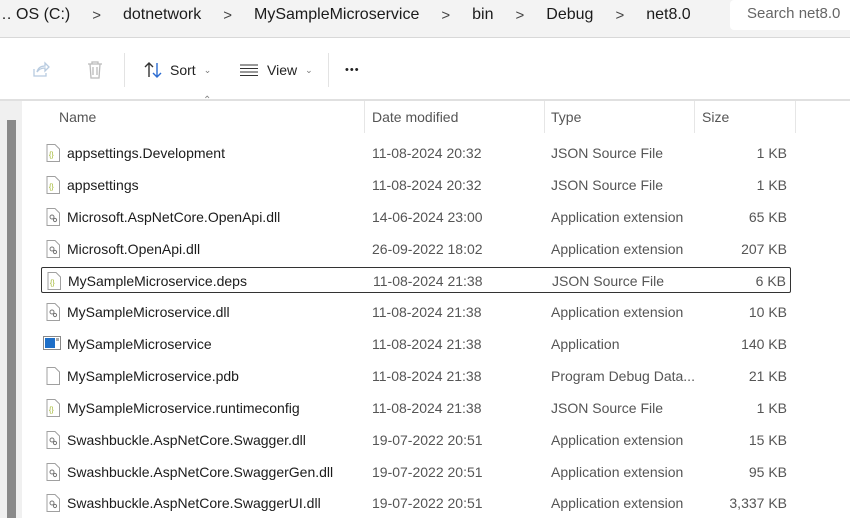 The height and width of the screenshot is (518, 850). I want to click on breadcrumb-item: MySampleMicroservice, so click(336, 15).